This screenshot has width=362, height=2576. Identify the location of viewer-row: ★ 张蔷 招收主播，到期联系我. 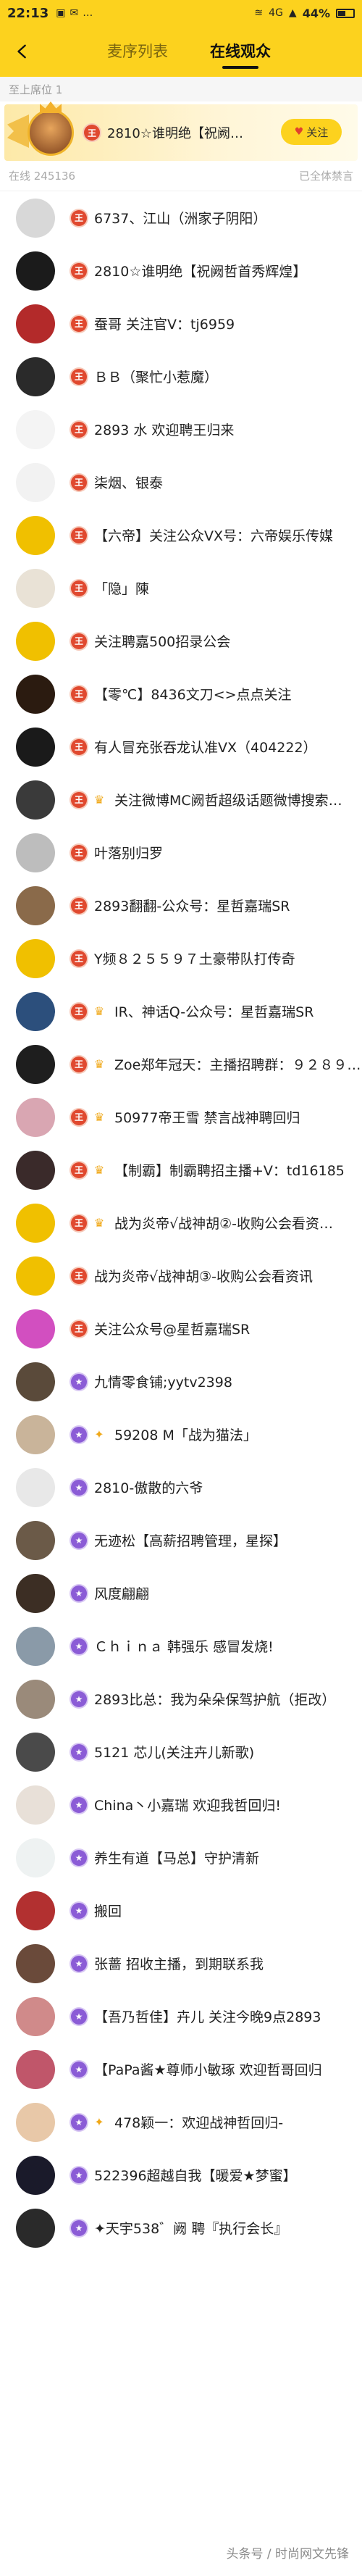
(181, 1963).